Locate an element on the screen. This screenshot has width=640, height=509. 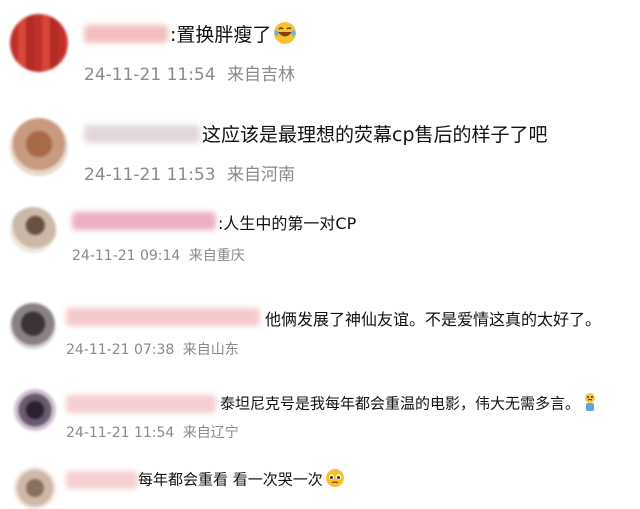
comment-meta: 24-11-21 11:54 来自吉林 is located at coordinates (189, 72).